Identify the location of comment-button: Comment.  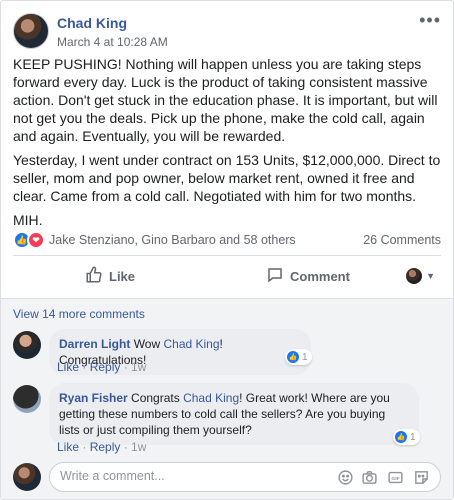
(308, 276).